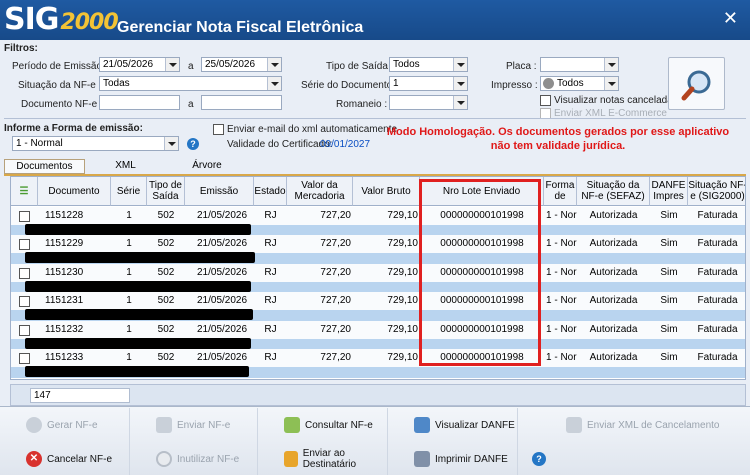 Image resolution: width=750 pixels, height=475 pixels. What do you see at coordinates (323, 425) in the screenshot?
I see `consultar-nfe-button: Consultar NF-e` at bounding box center [323, 425].